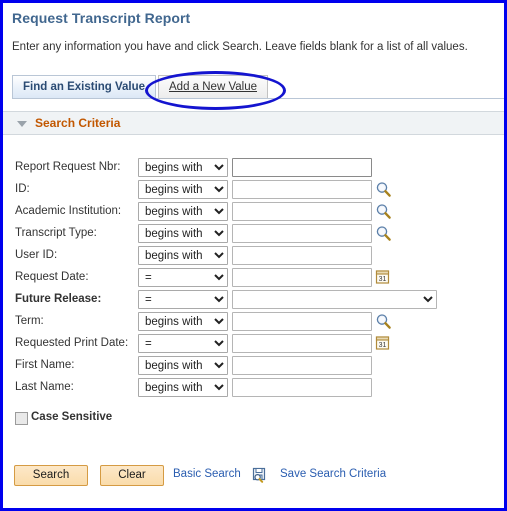 This screenshot has height=511, width=507. I want to click on operator-select-academic-institution: begins with, so click(183, 211).